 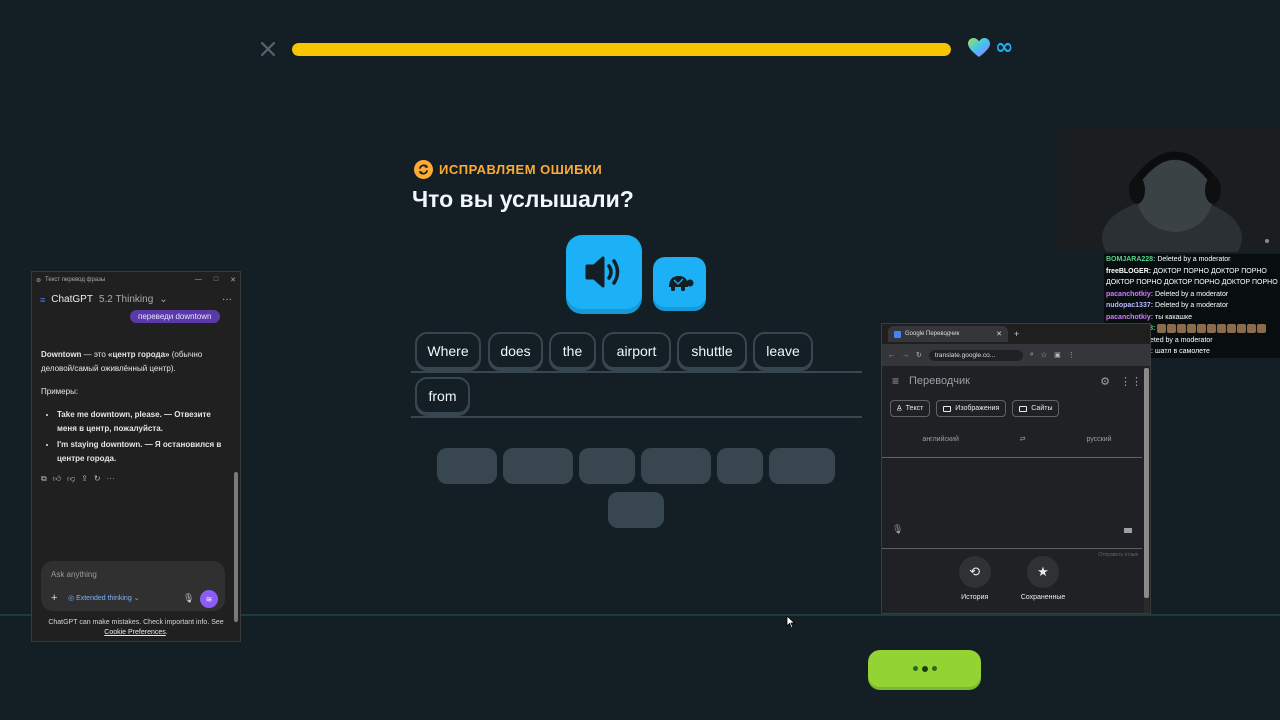 What do you see at coordinates (1128, 530) in the screenshot?
I see `keyboard-icon` at bounding box center [1128, 530].